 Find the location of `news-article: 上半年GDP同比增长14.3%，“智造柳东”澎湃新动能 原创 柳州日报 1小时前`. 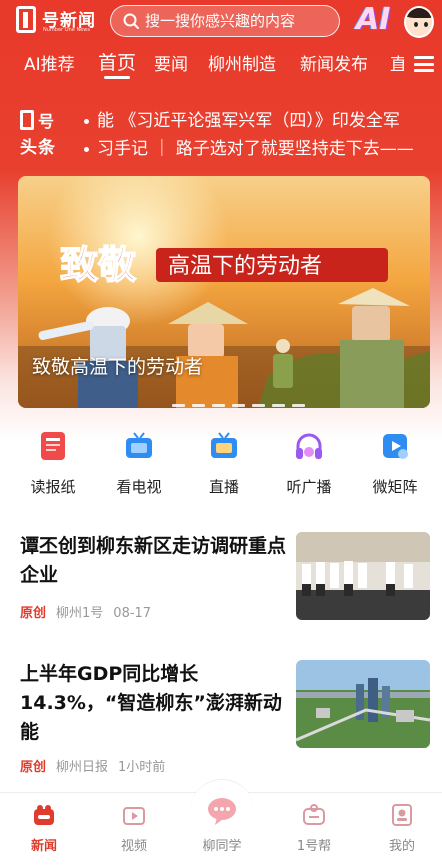

news-article: 上半年GDP同比增长14.3%，“智造柳东”澎湃新动能 原创 柳州日报 1小时前 is located at coordinates (221, 720).